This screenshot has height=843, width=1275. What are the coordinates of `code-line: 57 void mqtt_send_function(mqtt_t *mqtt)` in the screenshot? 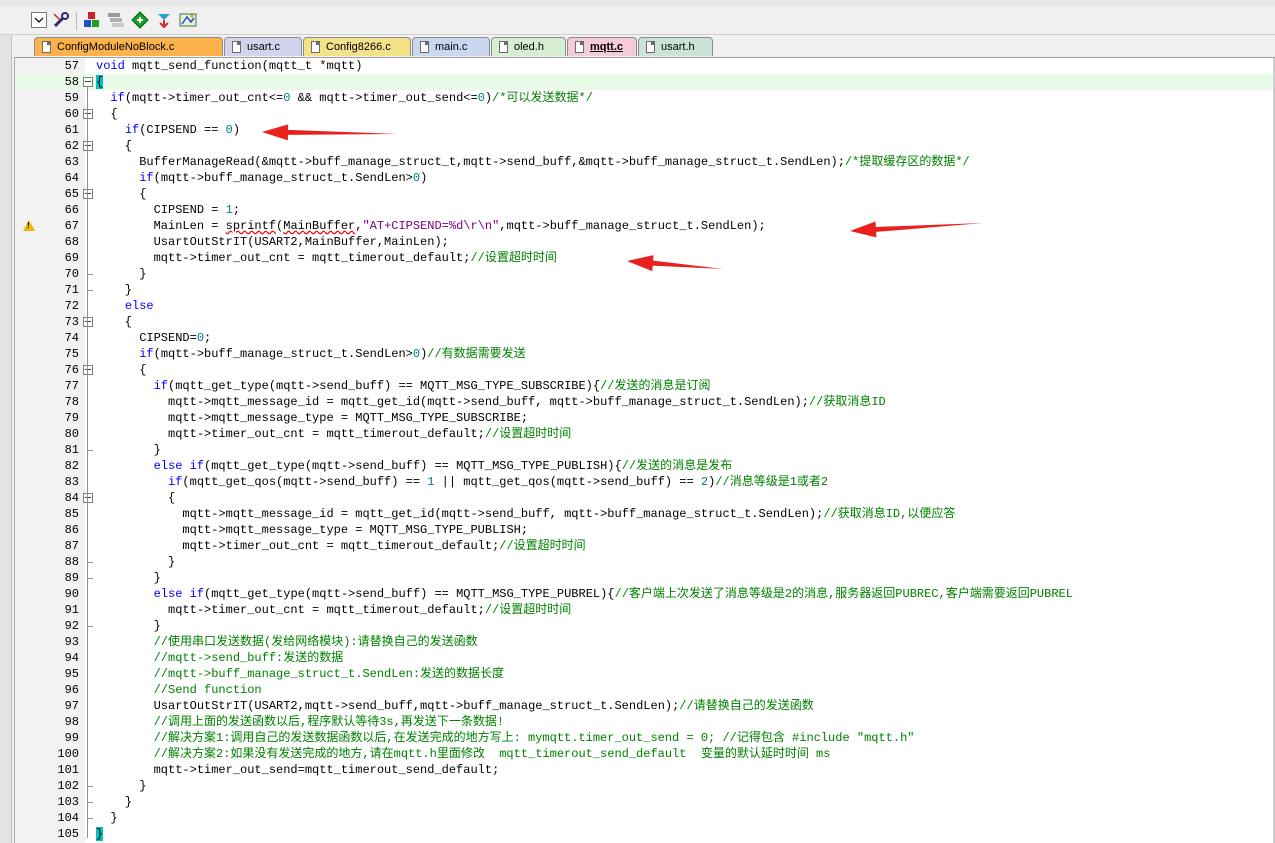 It's located at (645, 66).